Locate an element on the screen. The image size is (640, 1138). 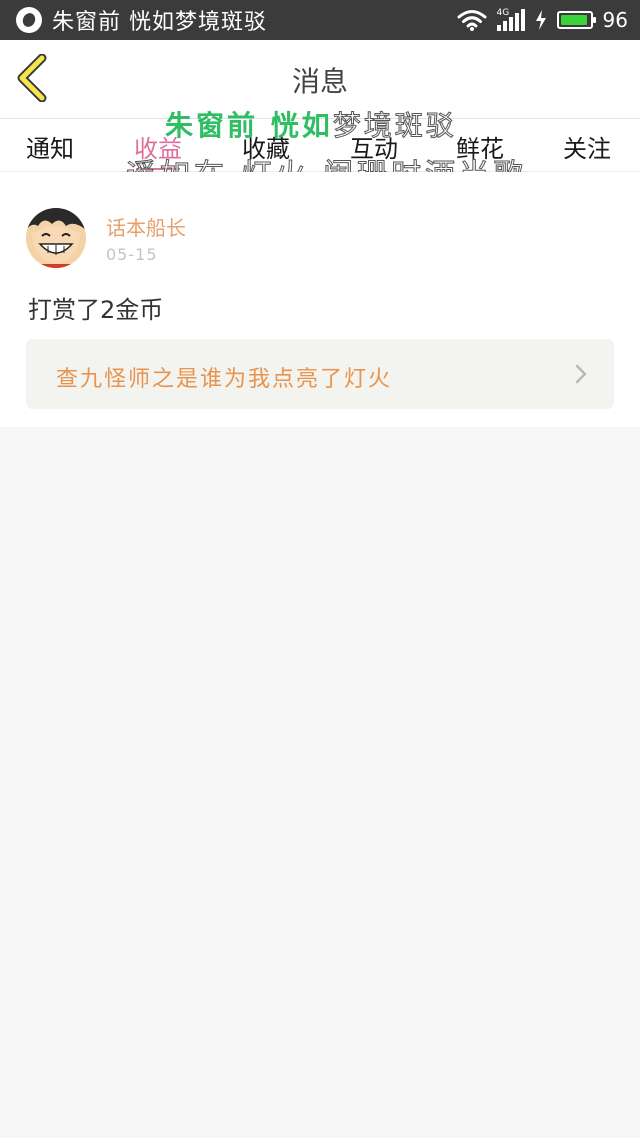
avatar-illustration-icon is located at coordinates (56, 238).